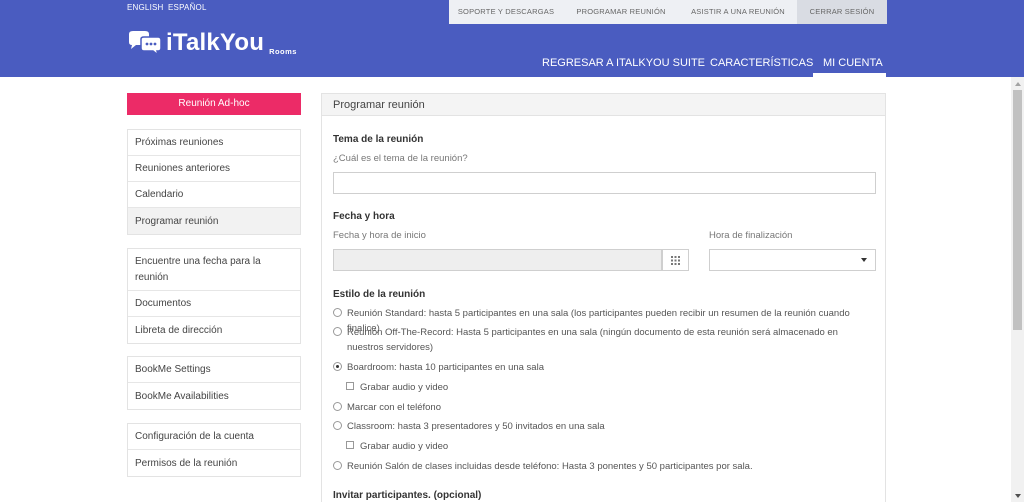 This screenshot has width=1024, height=502. Describe the element at coordinates (337, 331) in the screenshot. I see `radio-off-the-record` at that location.